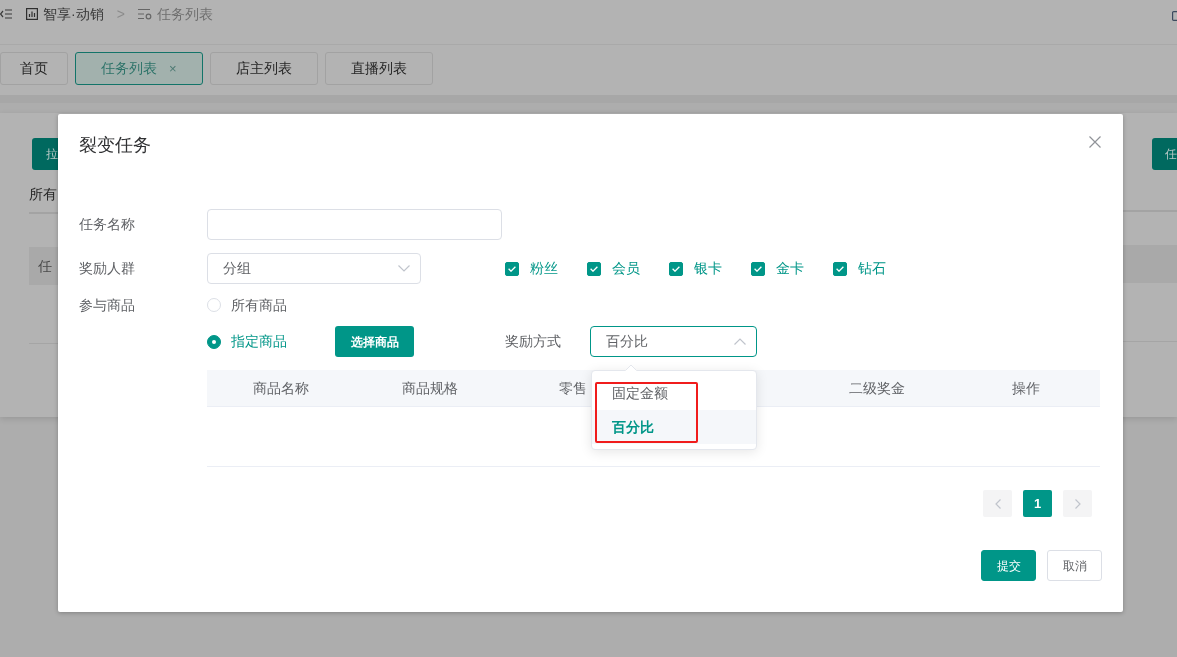 The height and width of the screenshot is (657, 1177). Describe the element at coordinates (107, 224) in the screenshot. I see `field-label: 任务名称` at that location.